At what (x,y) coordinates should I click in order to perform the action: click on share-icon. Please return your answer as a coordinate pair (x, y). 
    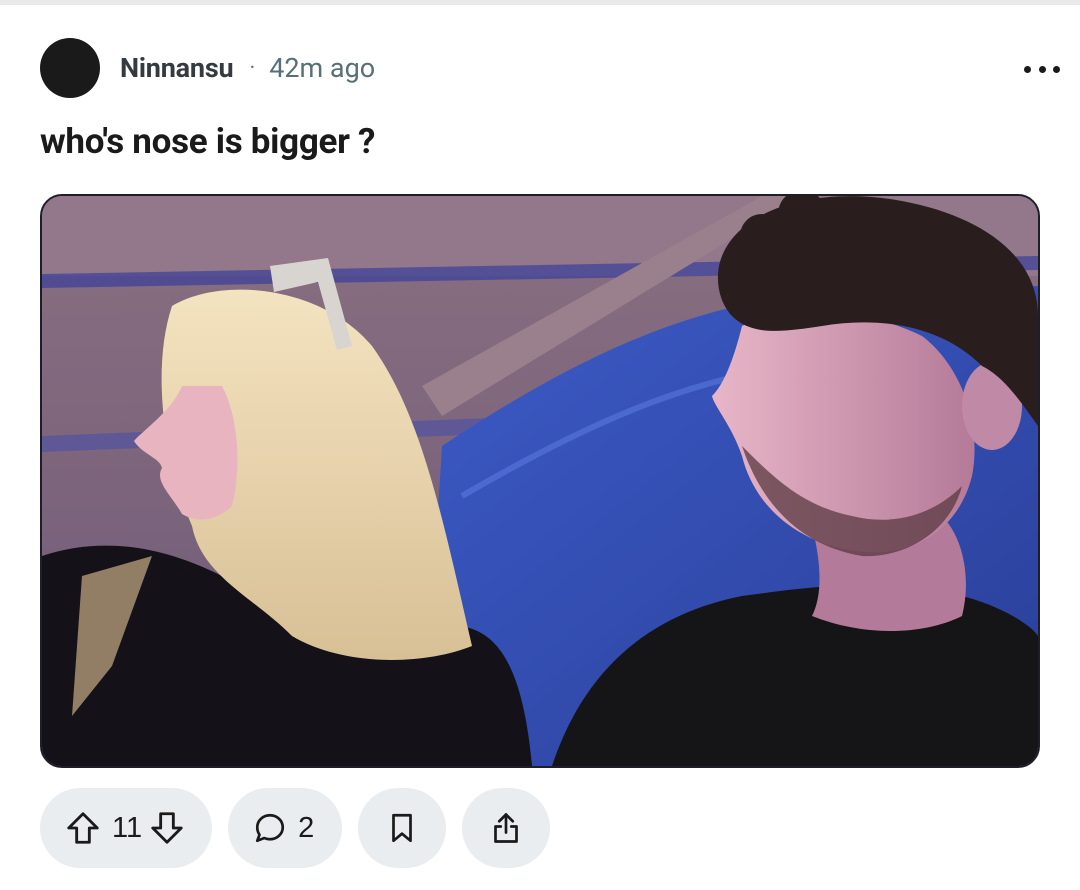
    Looking at the image, I should click on (506, 828).